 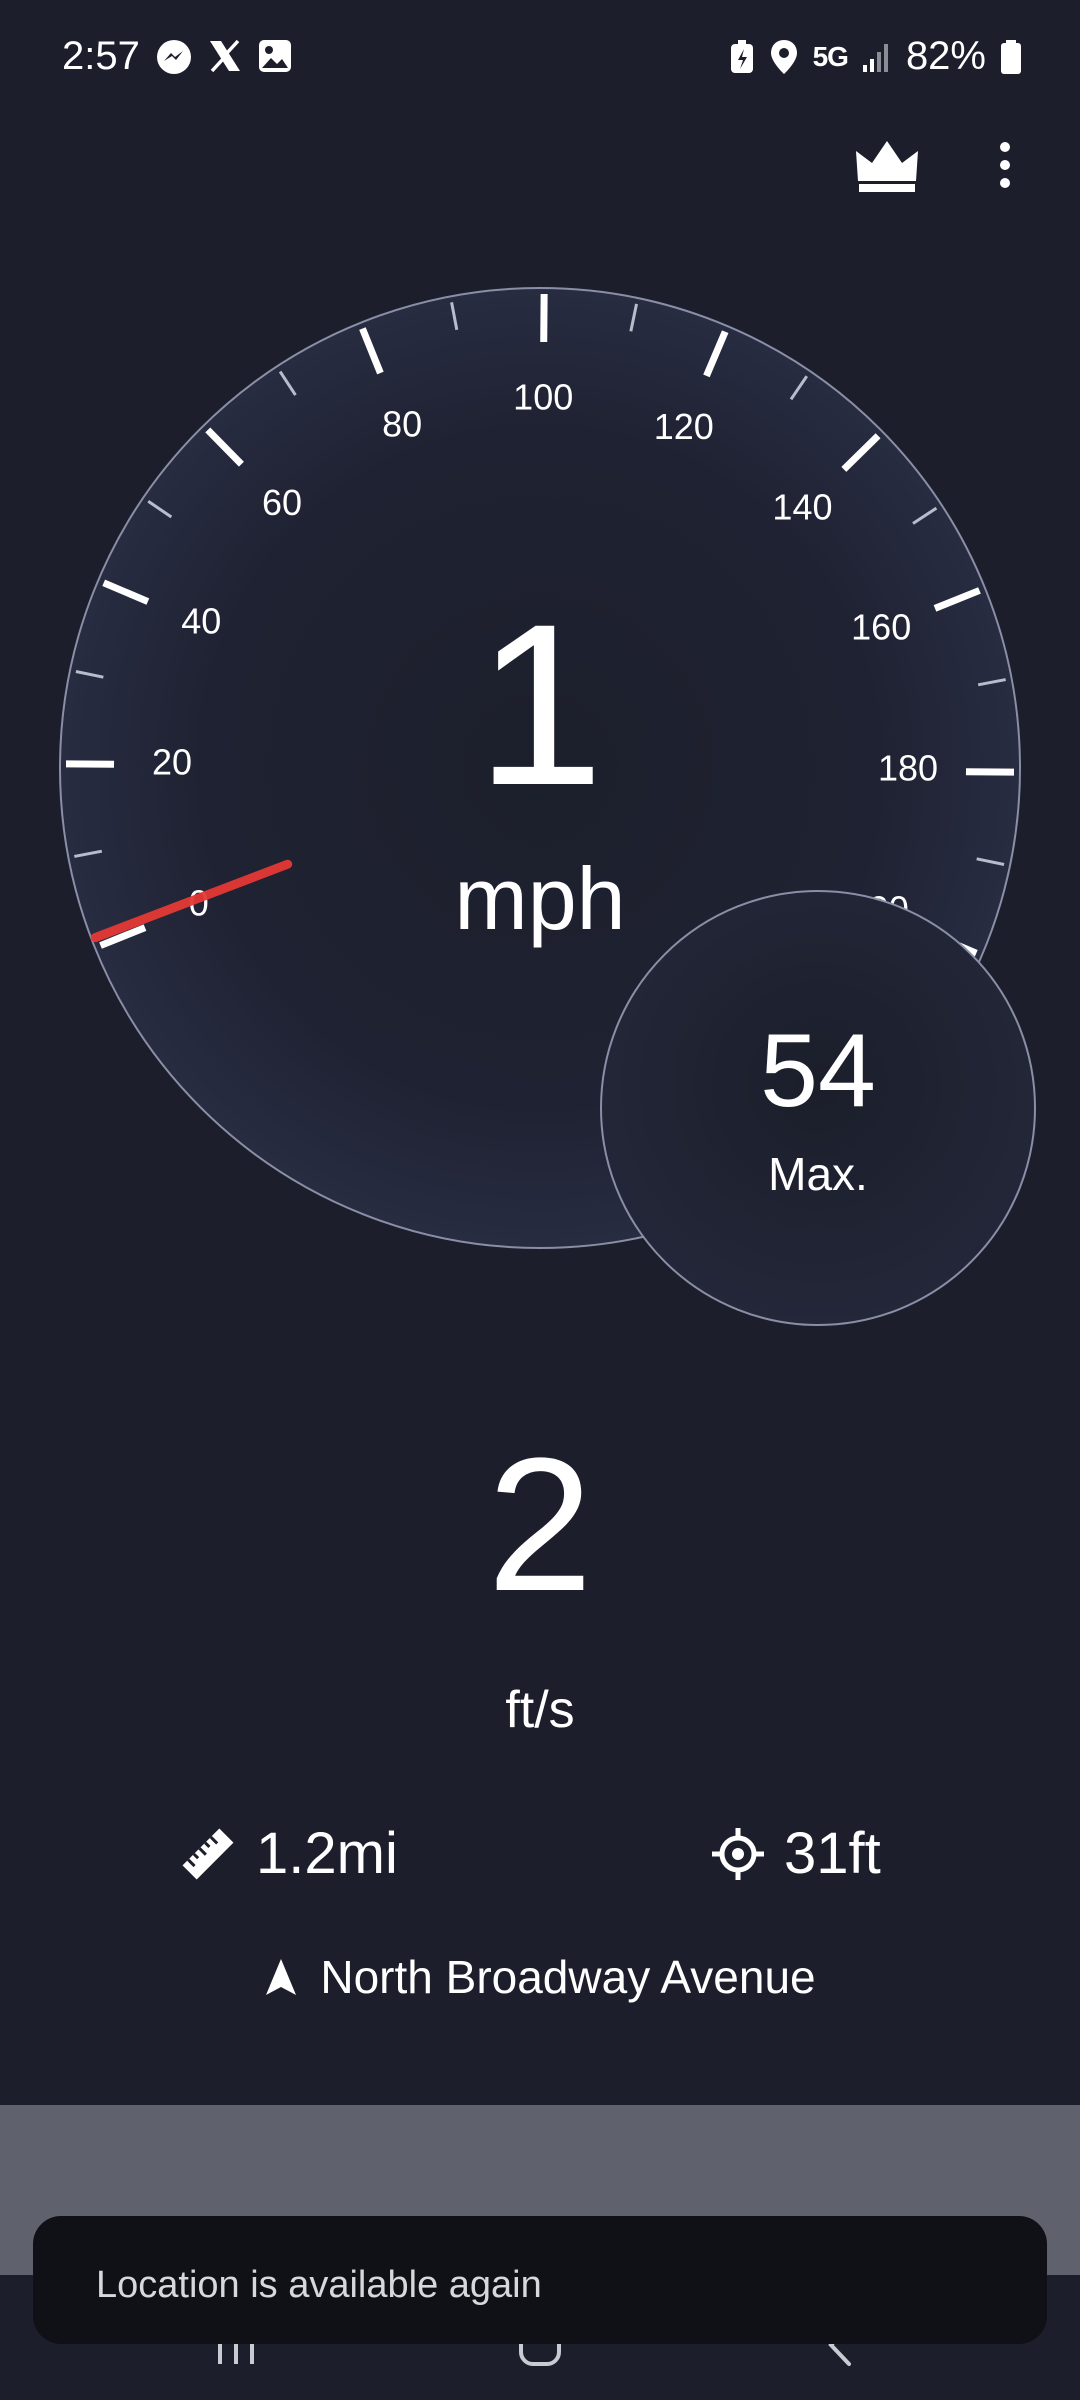 I want to click on toast-notification: Location is available again, so click(x=540, y=2280).